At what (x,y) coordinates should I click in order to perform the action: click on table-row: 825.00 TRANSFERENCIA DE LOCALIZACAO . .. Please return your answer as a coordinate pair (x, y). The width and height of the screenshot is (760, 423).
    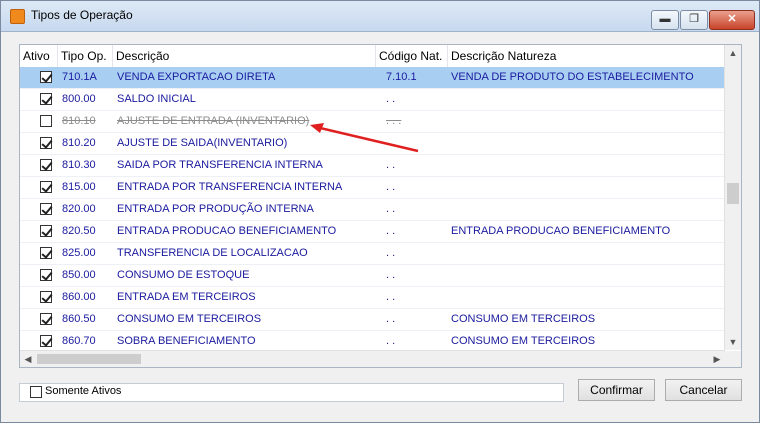
    Looking at the image, I should click on (372, 254).